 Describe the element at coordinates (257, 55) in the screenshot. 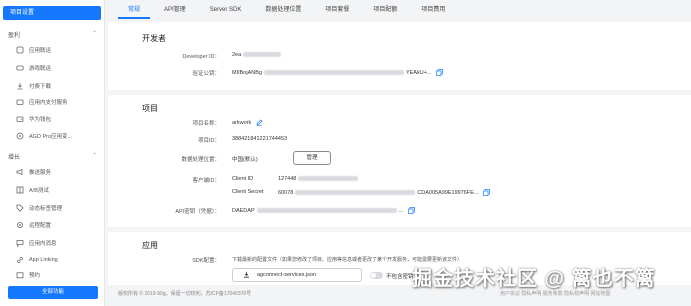

I see `developer-id-value: 2ea` at that location.